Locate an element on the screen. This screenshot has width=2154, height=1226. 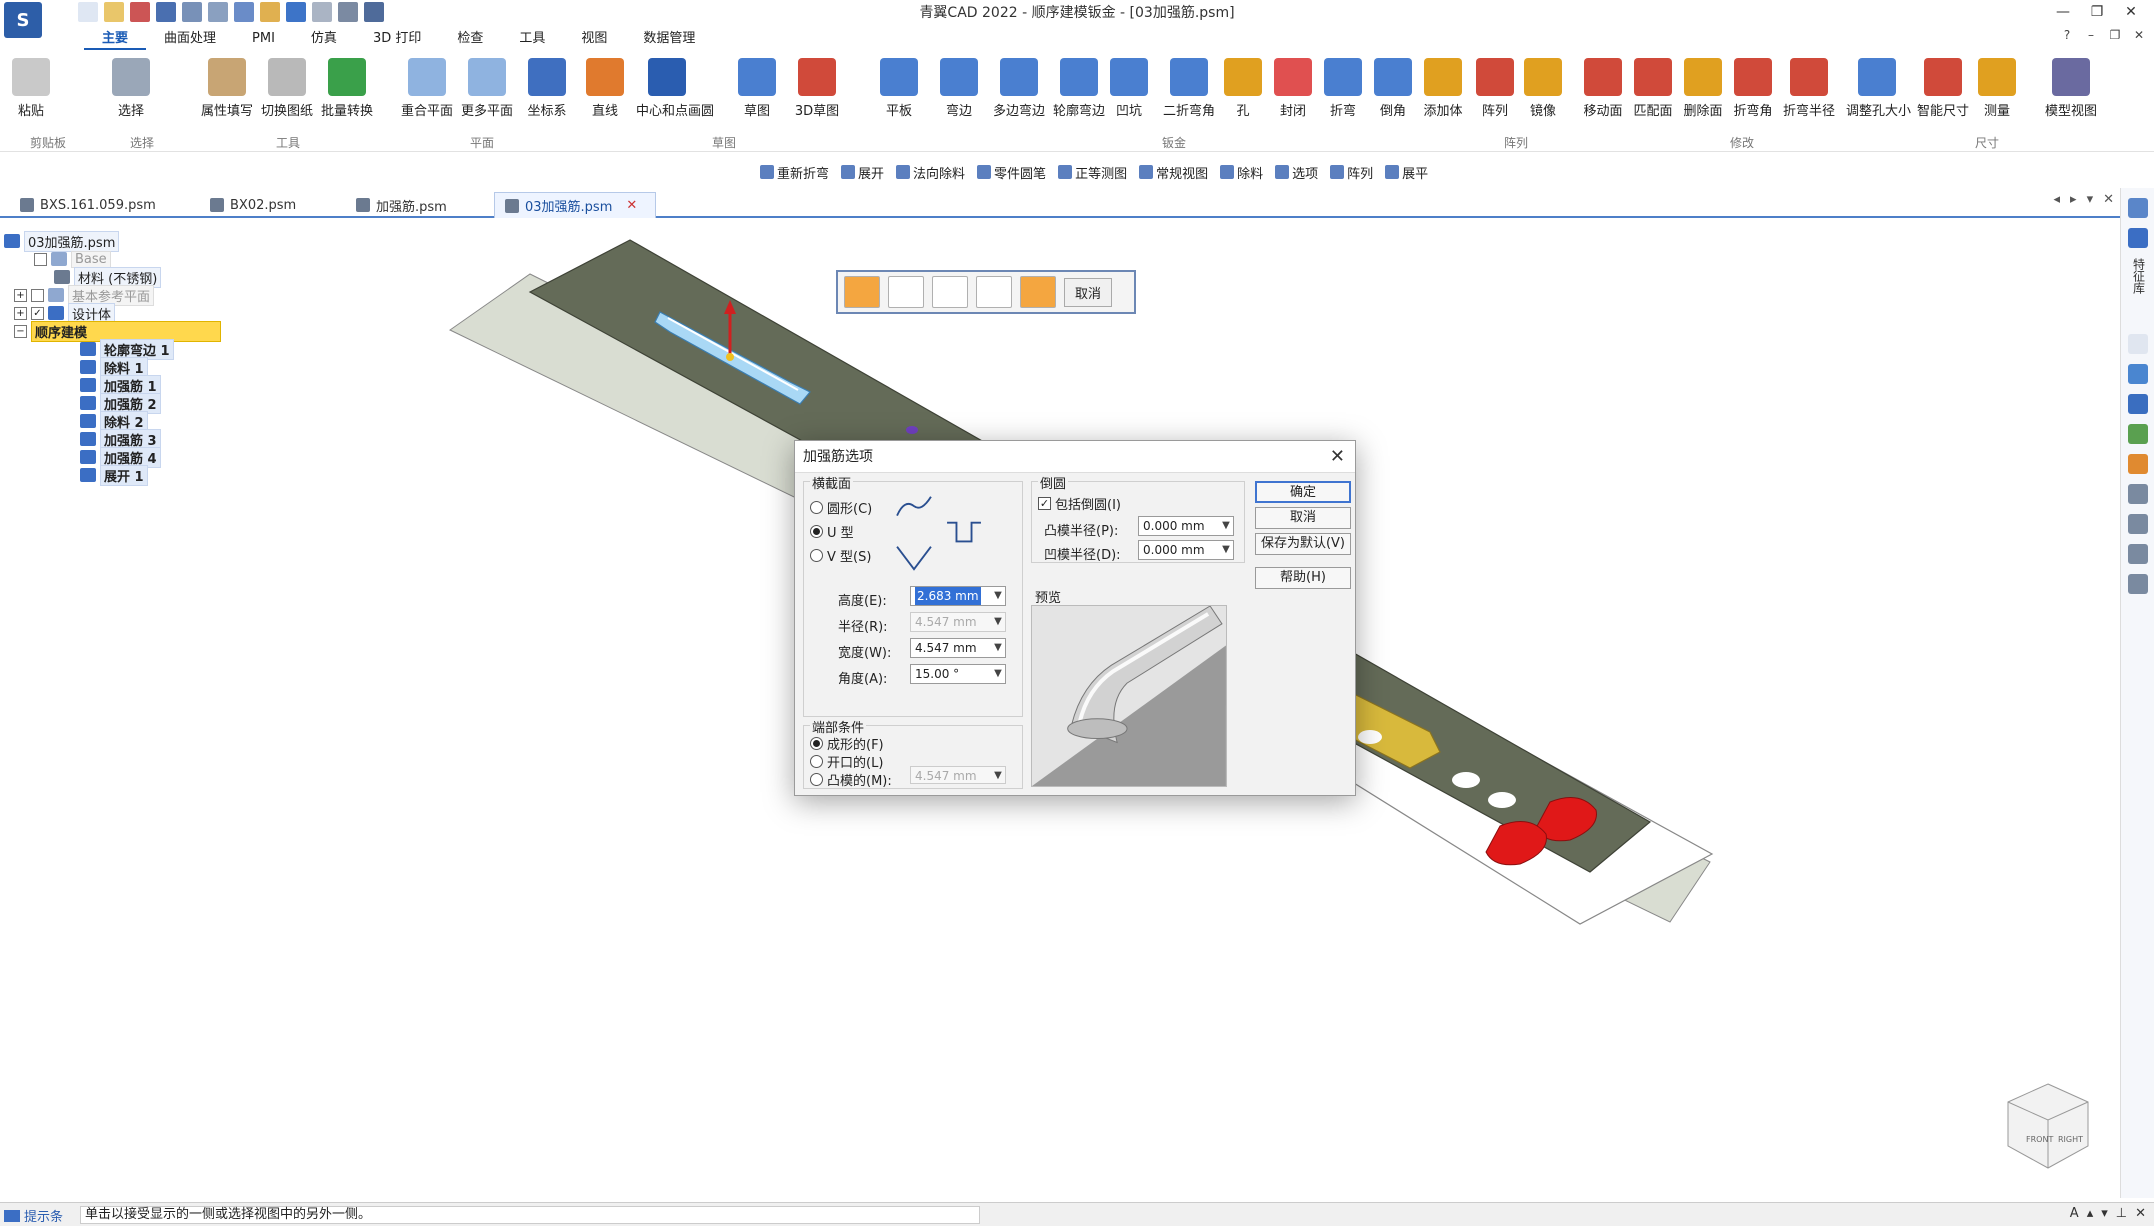
tree-item-feature: 除料 2 is located at coordinates (114, 421).